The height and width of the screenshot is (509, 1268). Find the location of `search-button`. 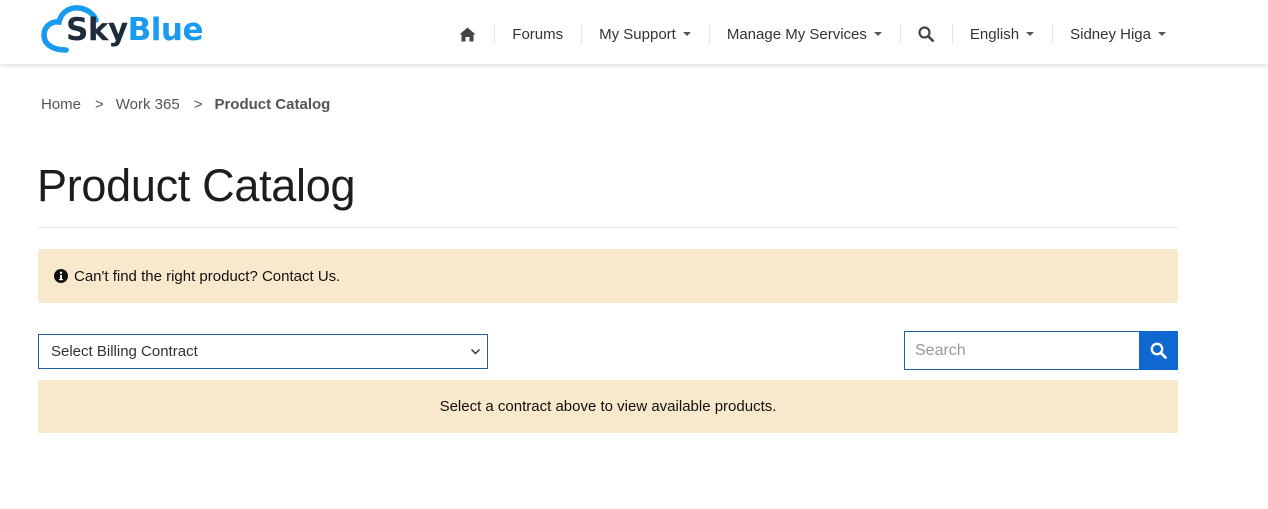

search-button is located at coordinates (1158, 350).